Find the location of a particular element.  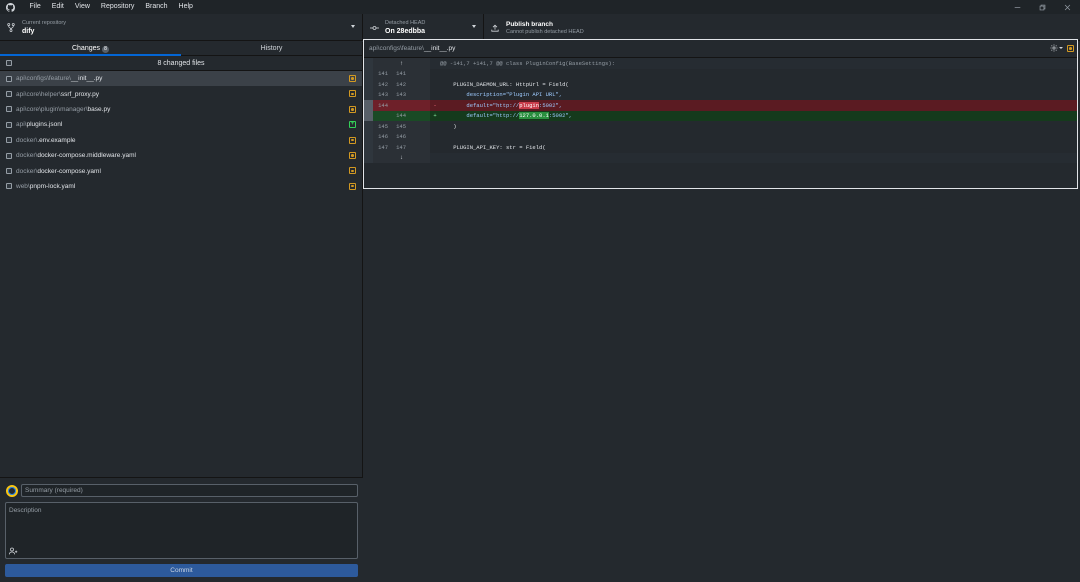

file-row: web\pnpm-lock.yaml is located at coordinates (181, 186).